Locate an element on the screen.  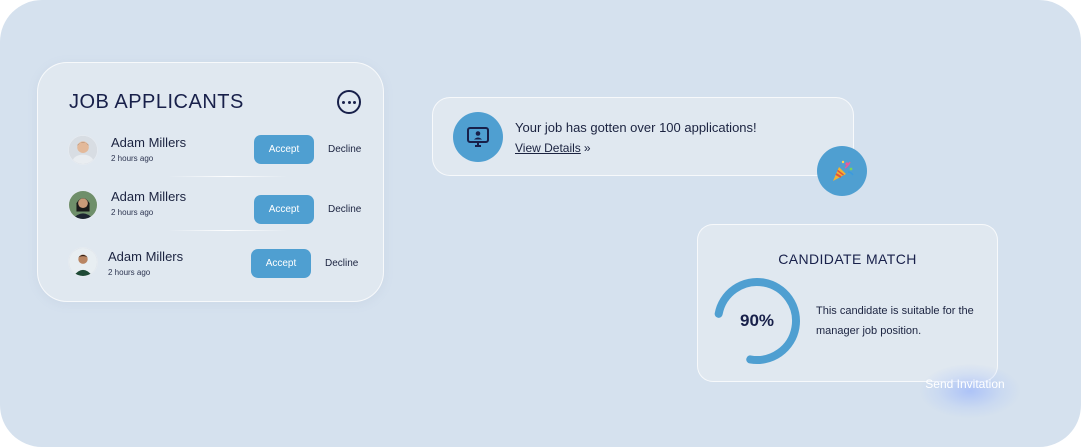
view-details-link: View Details» is located at coordinates (553, 148).